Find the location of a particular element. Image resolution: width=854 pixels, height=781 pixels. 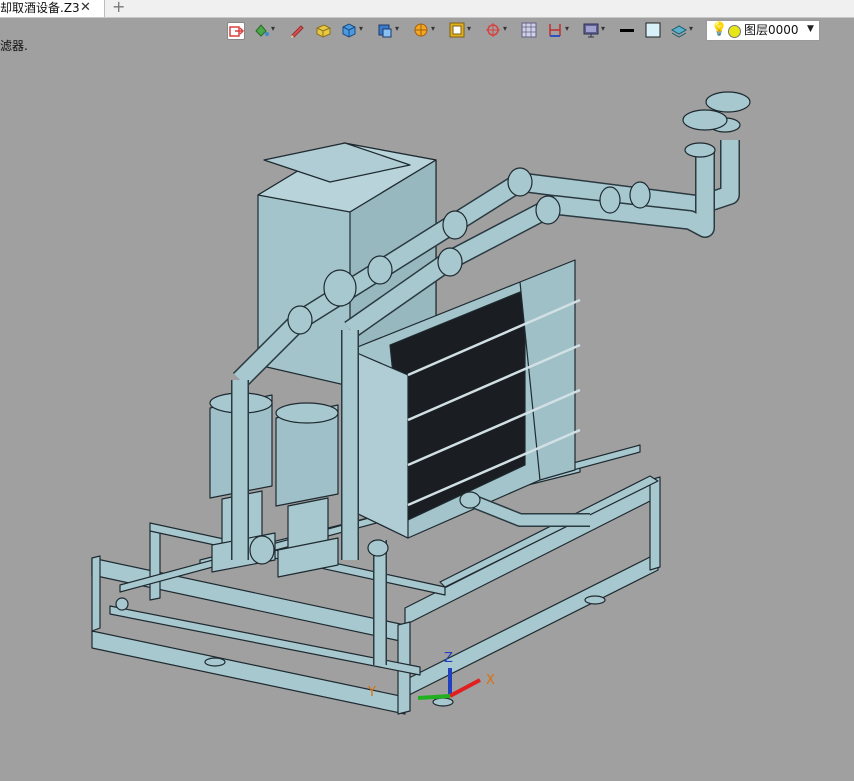

tab-bar: 却取酒设备.Z3 ✕ + is located at coordinates (427, 9).